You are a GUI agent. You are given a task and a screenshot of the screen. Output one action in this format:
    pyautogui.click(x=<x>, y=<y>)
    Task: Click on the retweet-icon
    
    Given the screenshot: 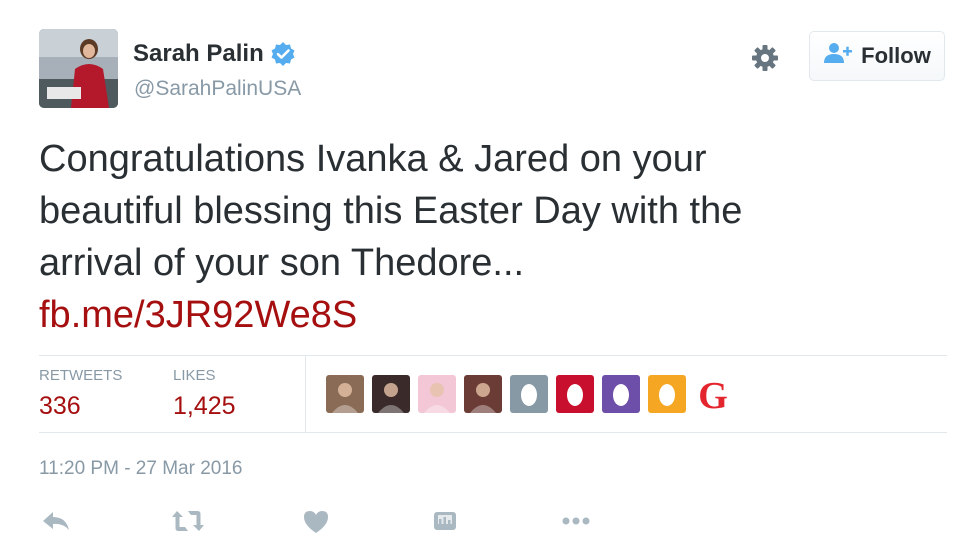 What is the action you would take?
    pyautogui.click(x=188, y=522)
    